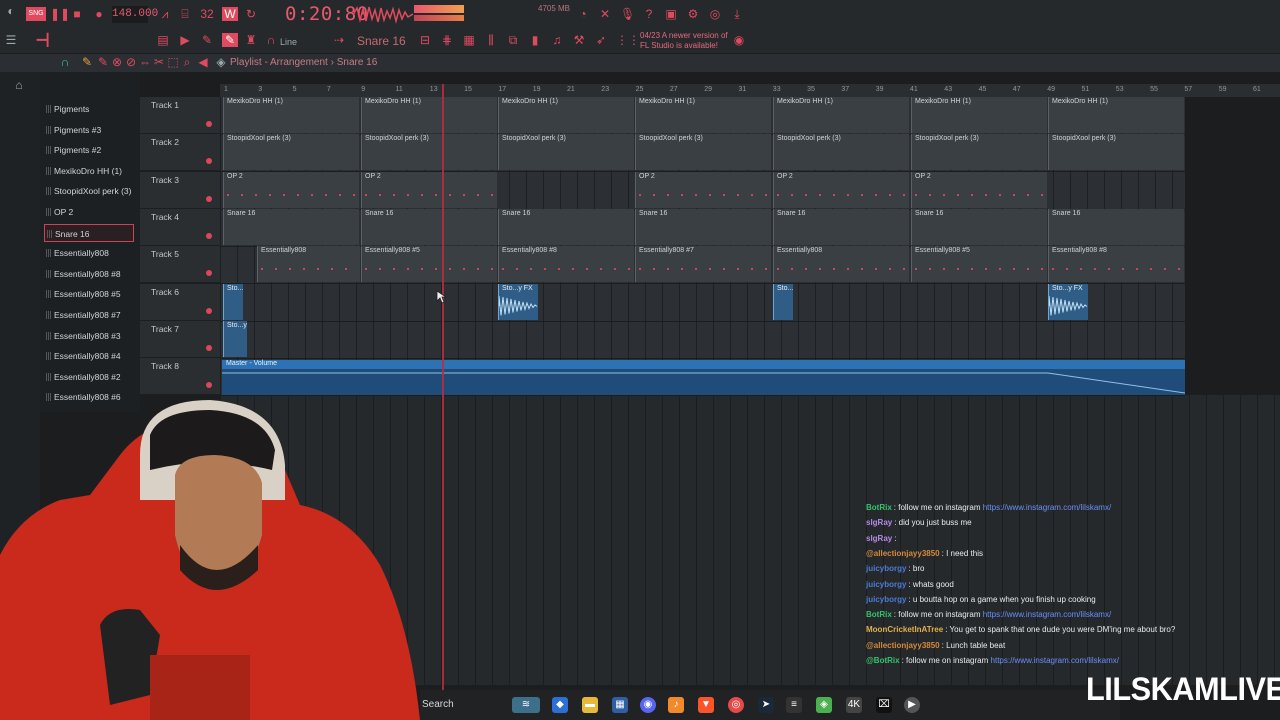  What do you see at coordinates (884, 705) in the screenshot?
I see `capcut-icon: ⌧` at bounding box center [884, 705].